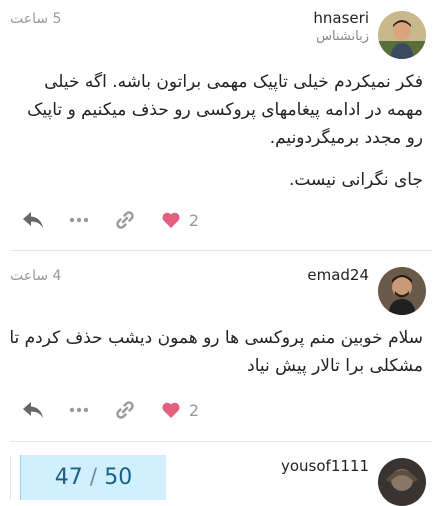 Image resolution: width=437 pixels, height=506 pixels. I want to click on progress-text: 47 / 50, so click(93, 477).